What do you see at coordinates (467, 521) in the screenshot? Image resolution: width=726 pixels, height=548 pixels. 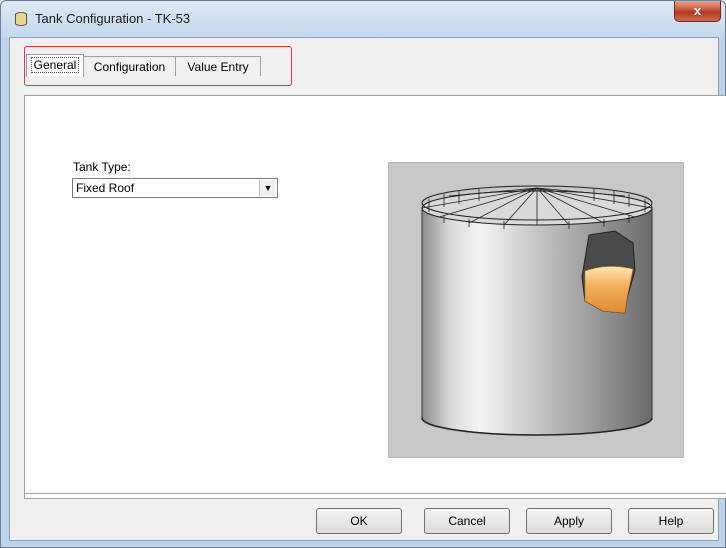 I see `cancel-button: Cancel` at bounding box center [467, 521].